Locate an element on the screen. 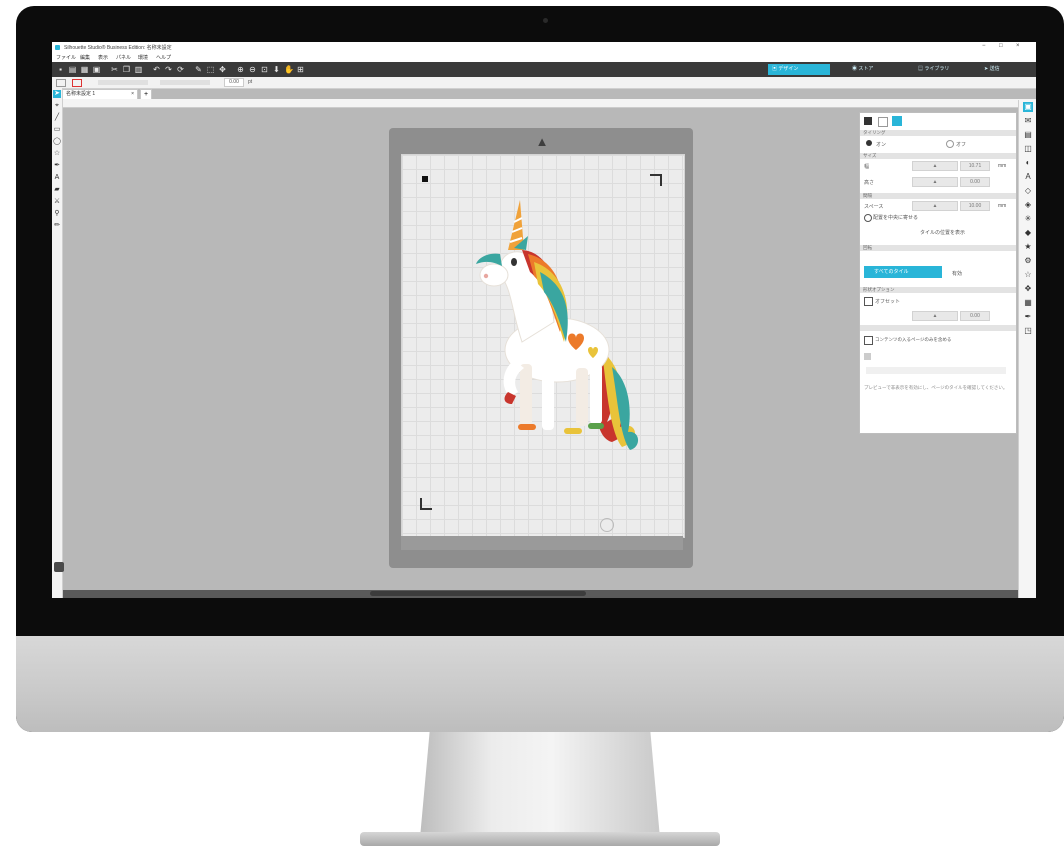 This screenshot has width=1064, height=848. eyedropper-icon: ⚲ is located at coordinates (57, 214).